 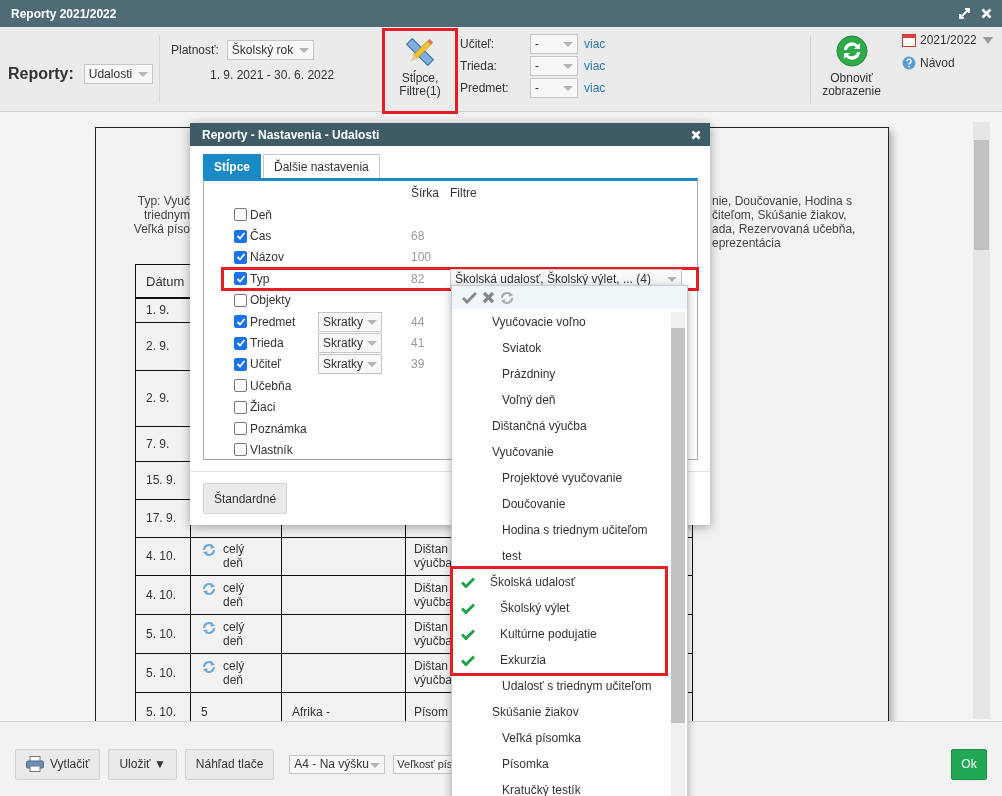 I want to click on column-name: Učiteľ, so click(x=265, y=364).